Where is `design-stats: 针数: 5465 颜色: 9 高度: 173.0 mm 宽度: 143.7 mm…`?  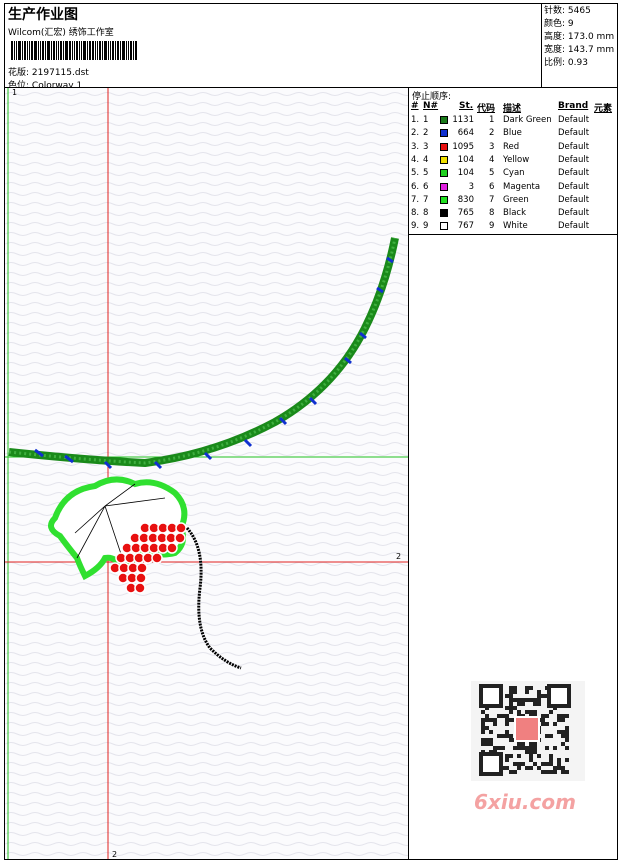
design-stats: 针数: 5465 颜色: 9 高度: 173.0 mm 宽度: 143.7 mm… is located at coordinates (581, 37).